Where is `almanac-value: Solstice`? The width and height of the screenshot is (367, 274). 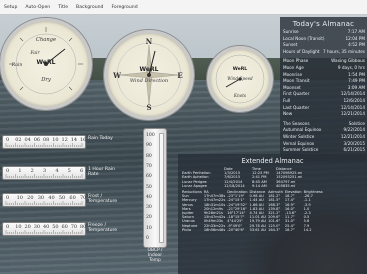
almanac-value: Solstice is located at coordinates (356, 123).